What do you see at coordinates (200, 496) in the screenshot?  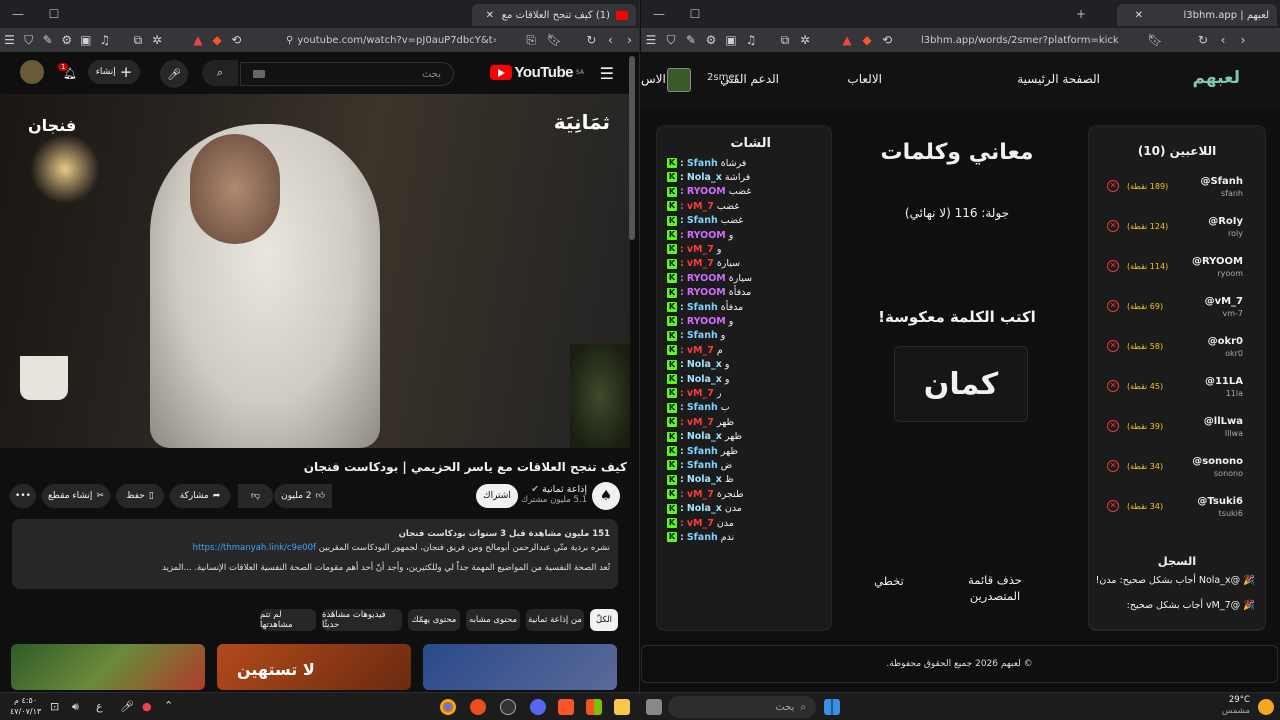 I see `share-button: ➦ مشاركة` at bounding box center [200, 496].